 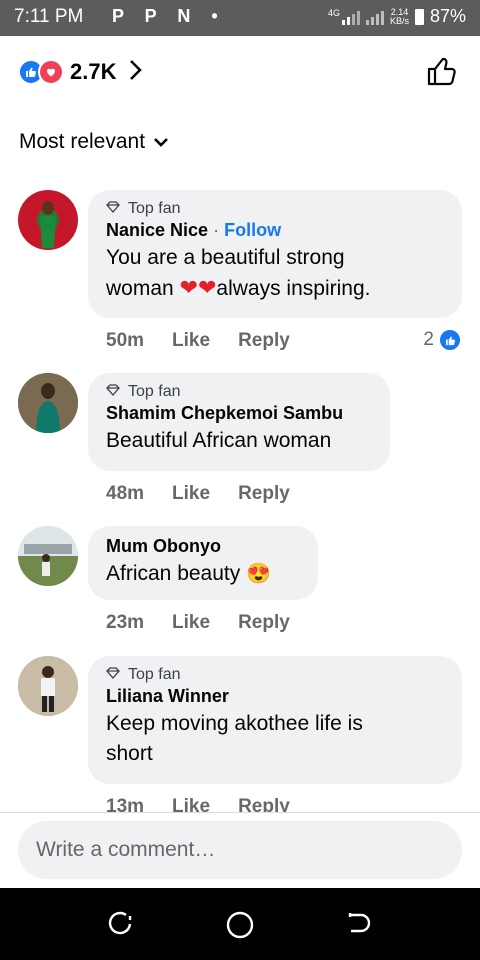 I want to click on comment-text: African beauty 😍, so click(x=203, y=574).